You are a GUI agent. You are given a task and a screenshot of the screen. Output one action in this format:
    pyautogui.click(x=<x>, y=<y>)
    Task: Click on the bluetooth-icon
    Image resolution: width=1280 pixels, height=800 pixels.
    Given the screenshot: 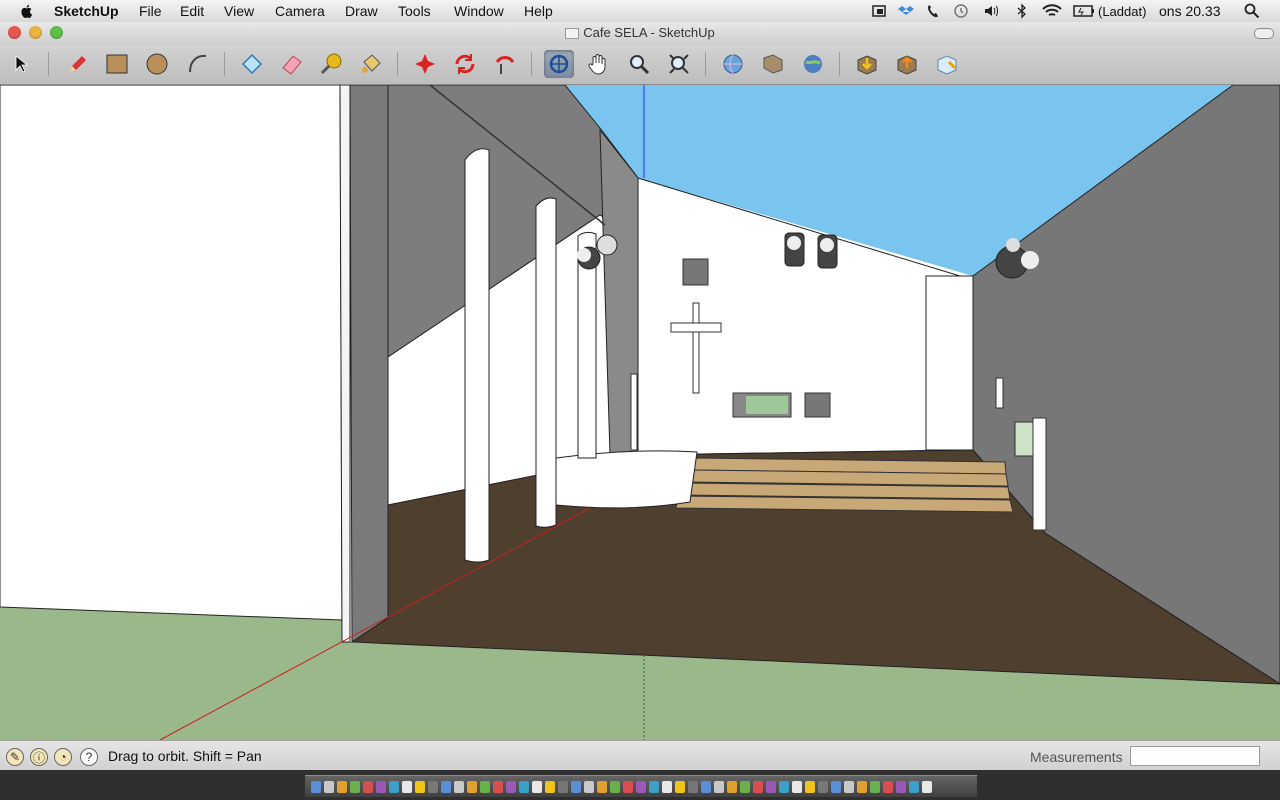 What is the action you would take?
    pyautogui.click(x=1022, y=11)
    